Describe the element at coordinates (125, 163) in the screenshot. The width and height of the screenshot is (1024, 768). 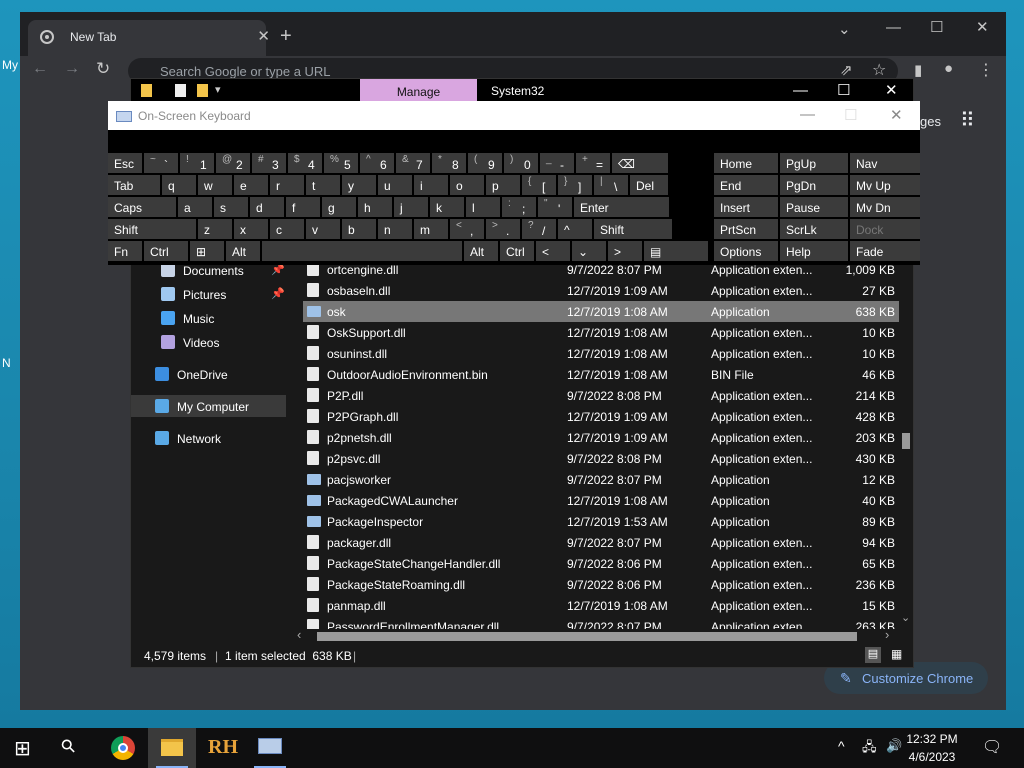
I see `osk-key: Esc` at that location.